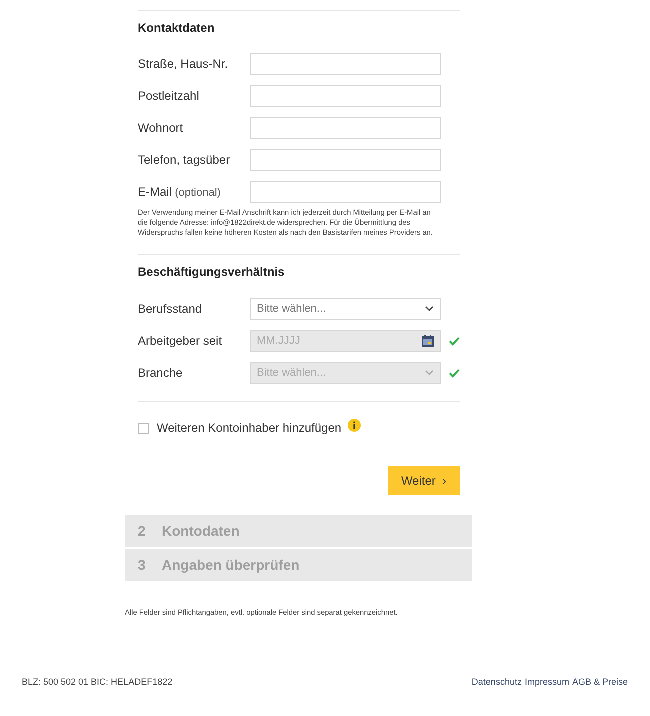 This screenshot has width=650, height=716. I want to click on footer-link: AGB & Preise, so click(600, 682).